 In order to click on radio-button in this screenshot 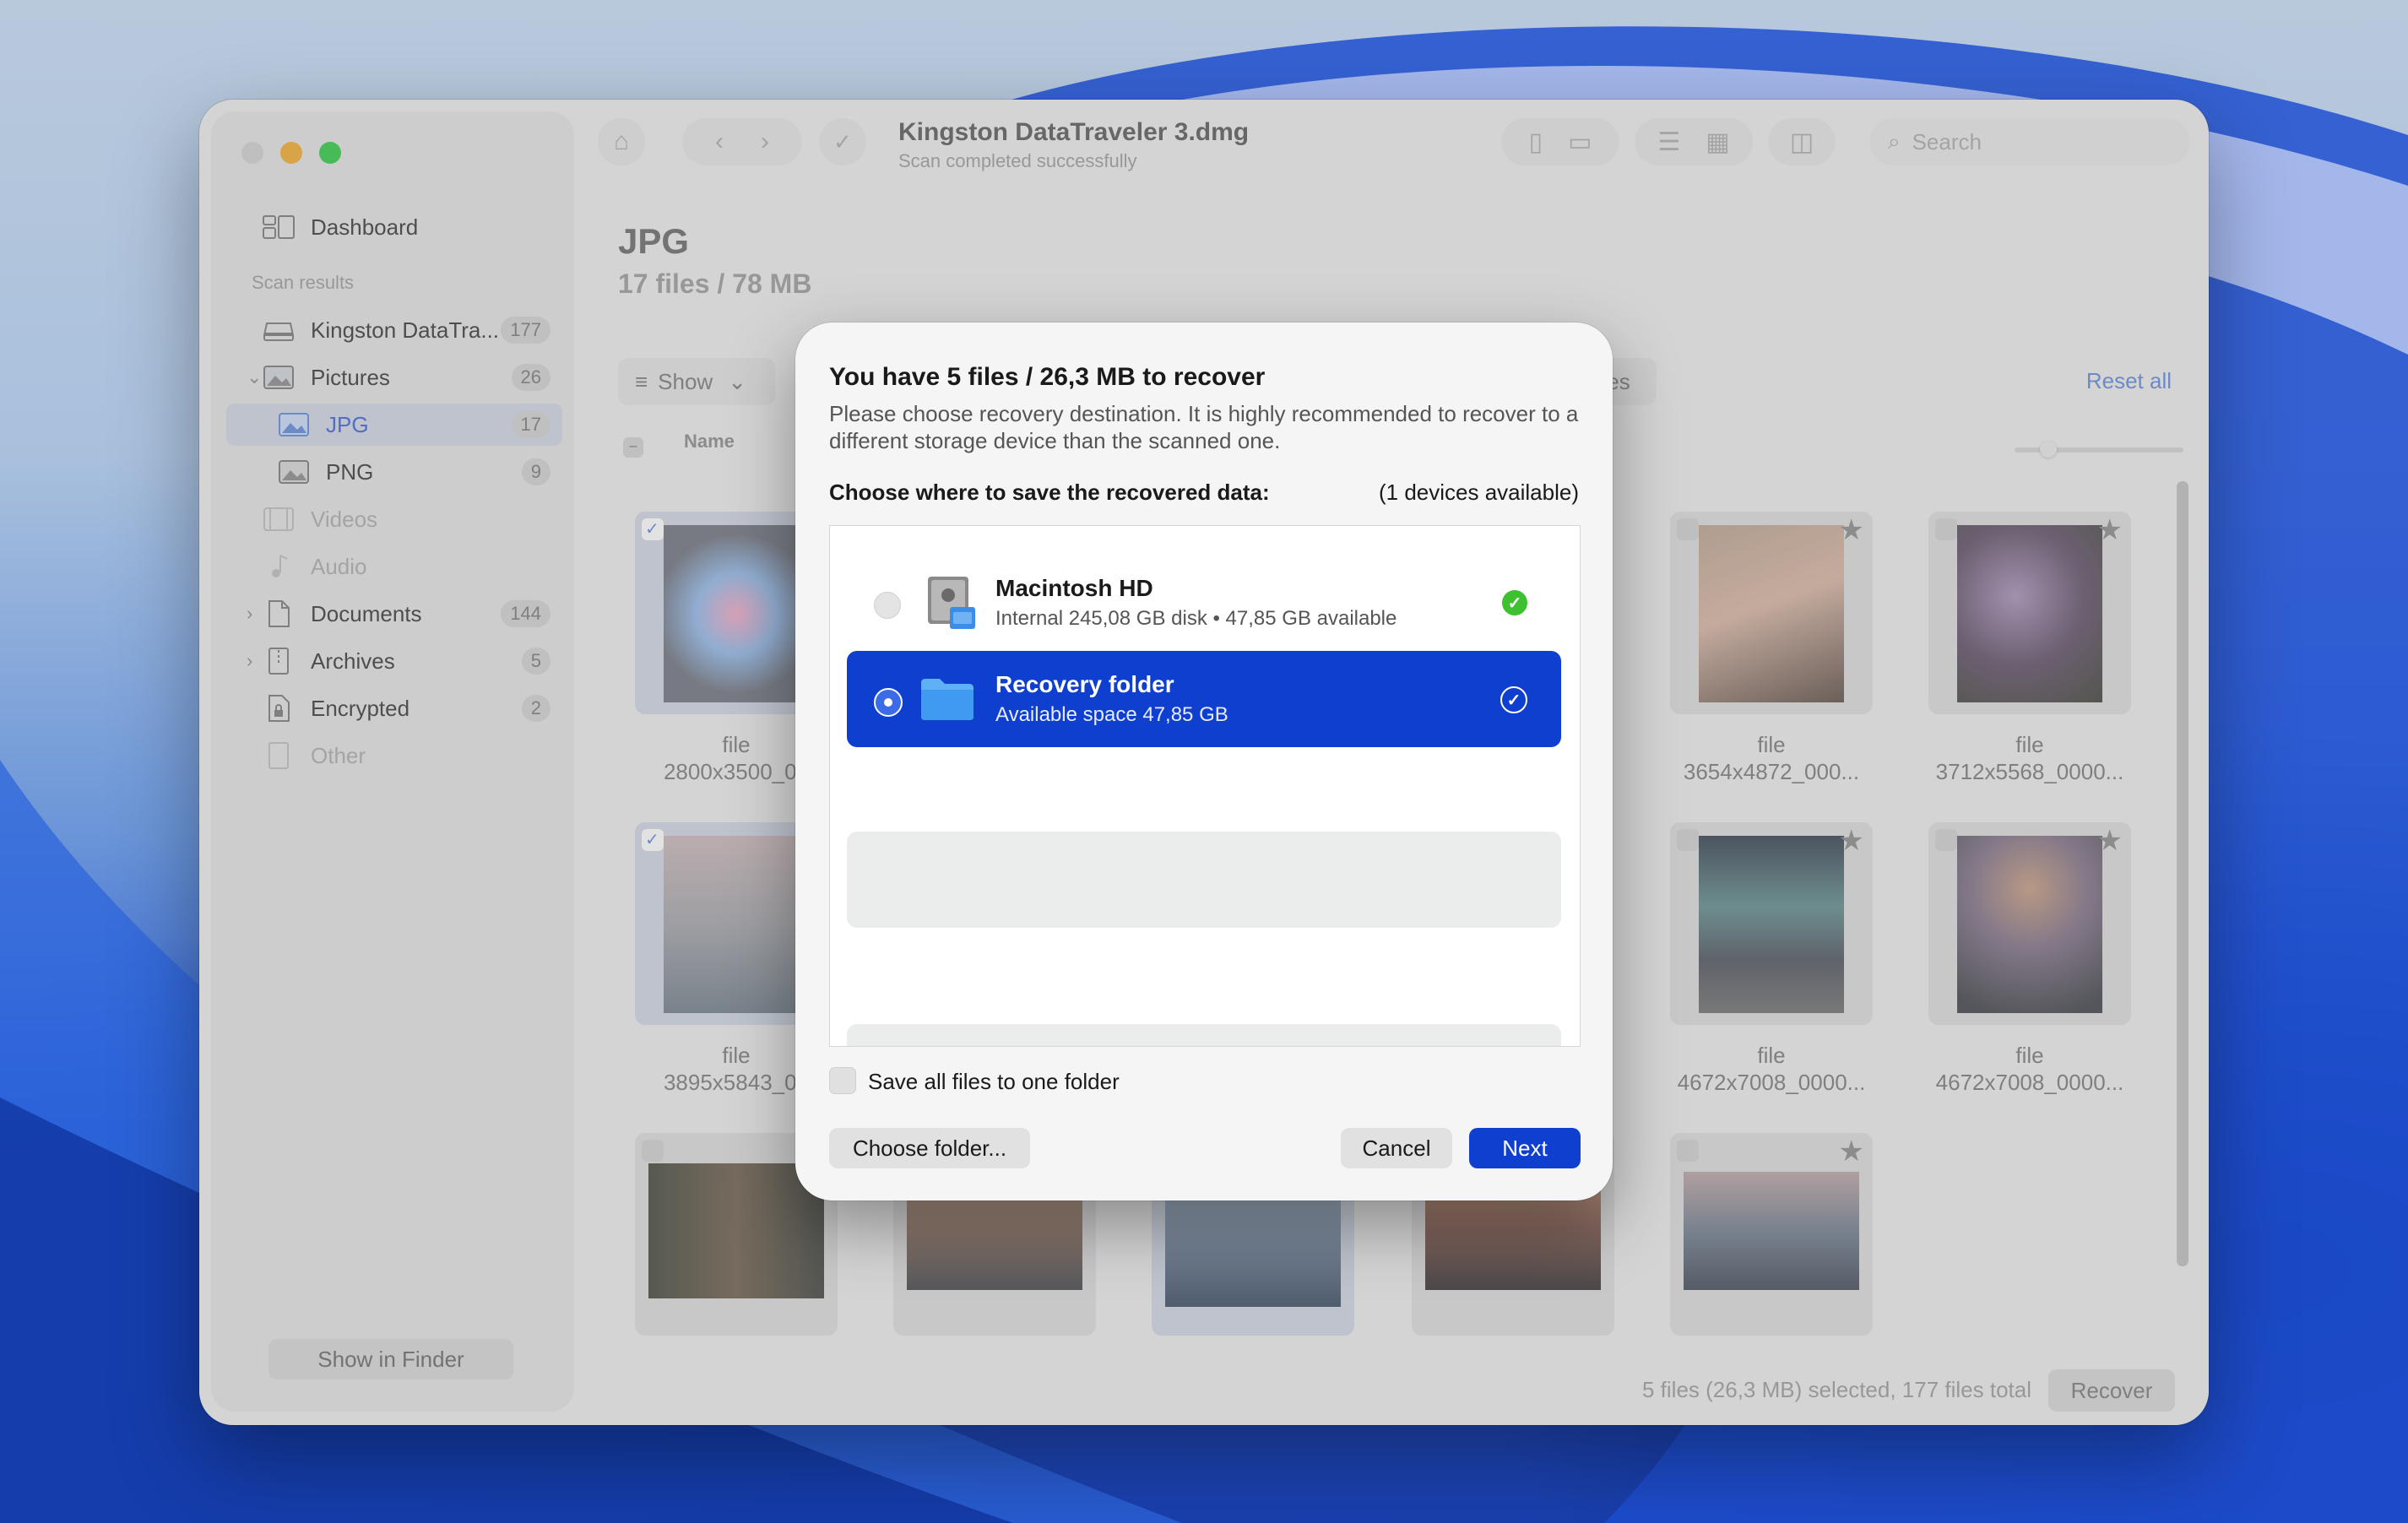, I will do `click(888, 605)`.